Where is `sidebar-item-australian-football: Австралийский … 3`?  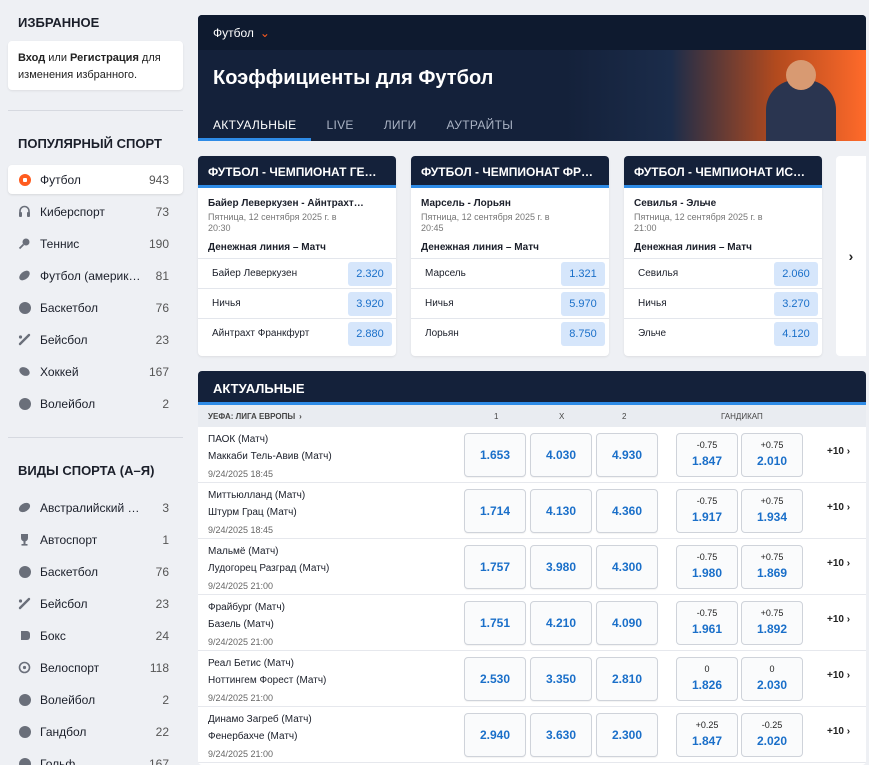 sidebar-item-australian-football: Австралийский … 3 is located at coordinates (95, 507).